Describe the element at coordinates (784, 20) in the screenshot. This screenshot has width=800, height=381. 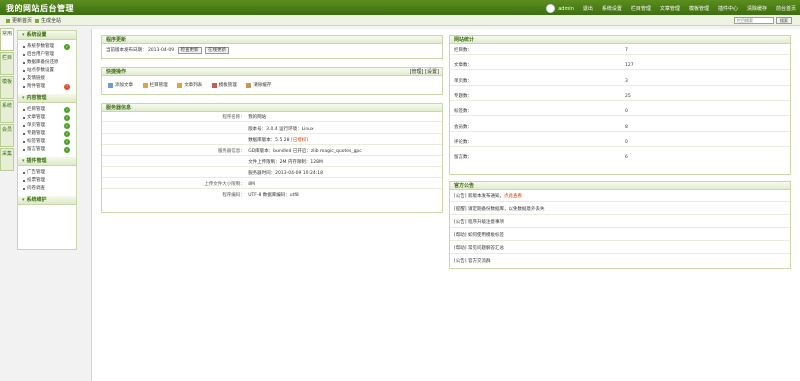
I see `search-button: 搜索` at that location.